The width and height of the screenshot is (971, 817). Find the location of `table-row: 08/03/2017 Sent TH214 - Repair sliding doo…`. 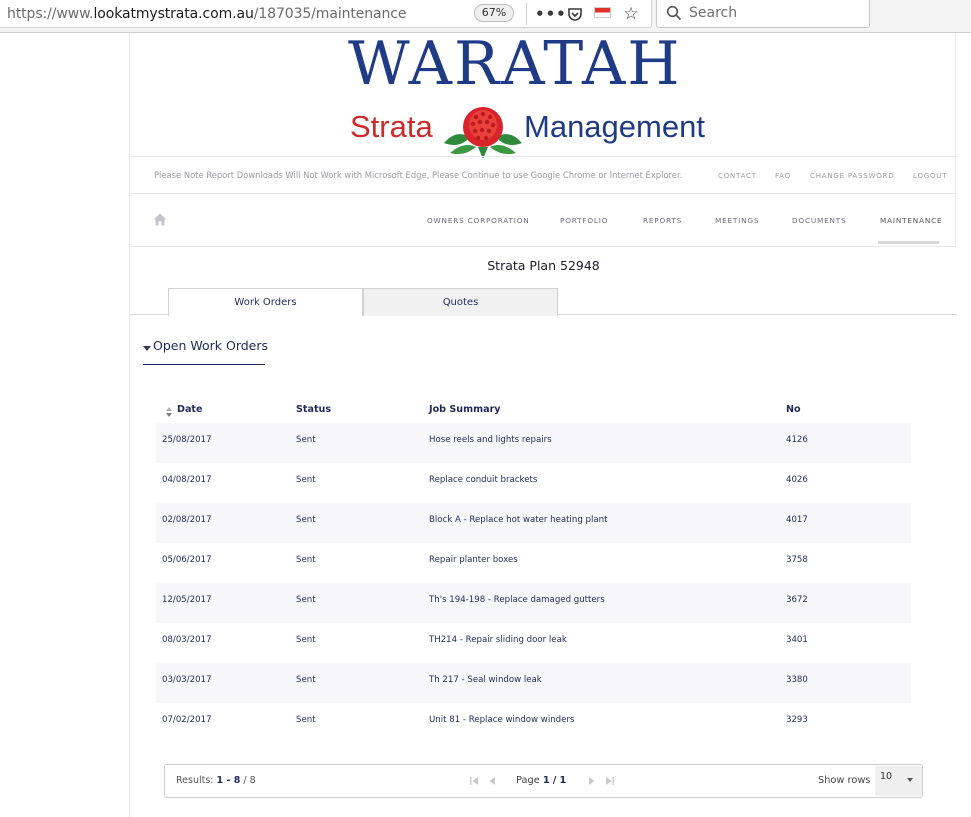

table-row: 08/03/2017 Sent TH214 - Repair sliding doo… is located at coordinates (533, 643).